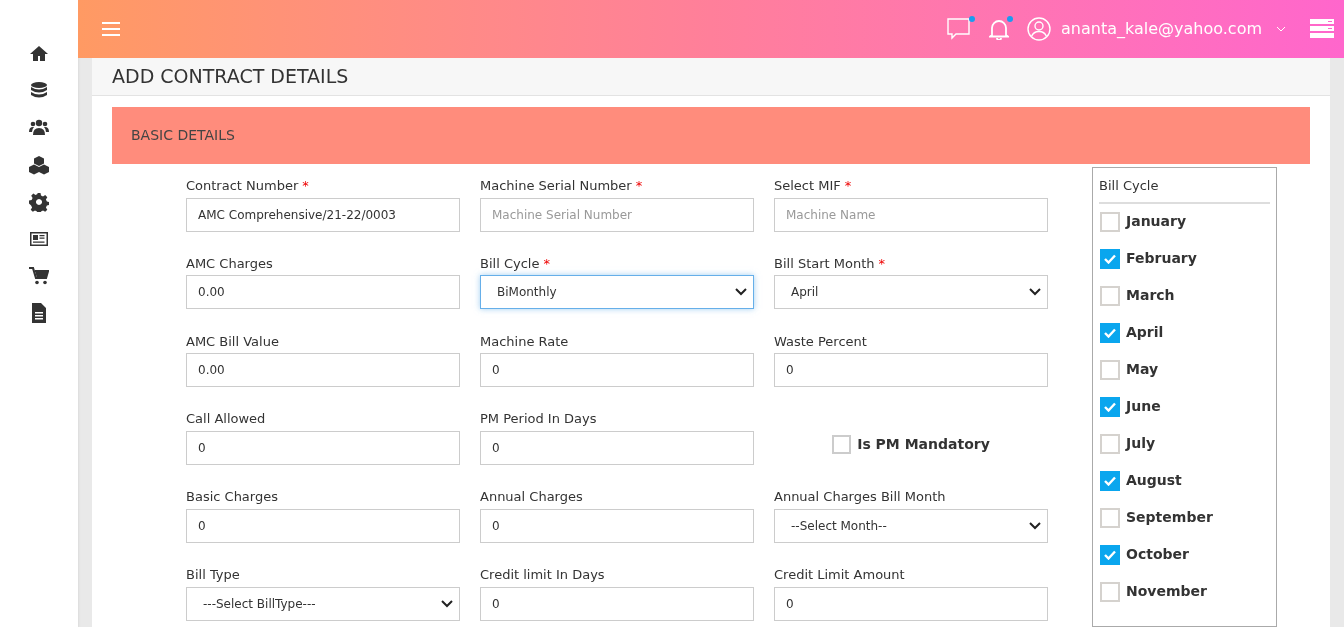  Describe the element at coordinates (39, 276) in the screenshot. I see `cart-icon` at that location.